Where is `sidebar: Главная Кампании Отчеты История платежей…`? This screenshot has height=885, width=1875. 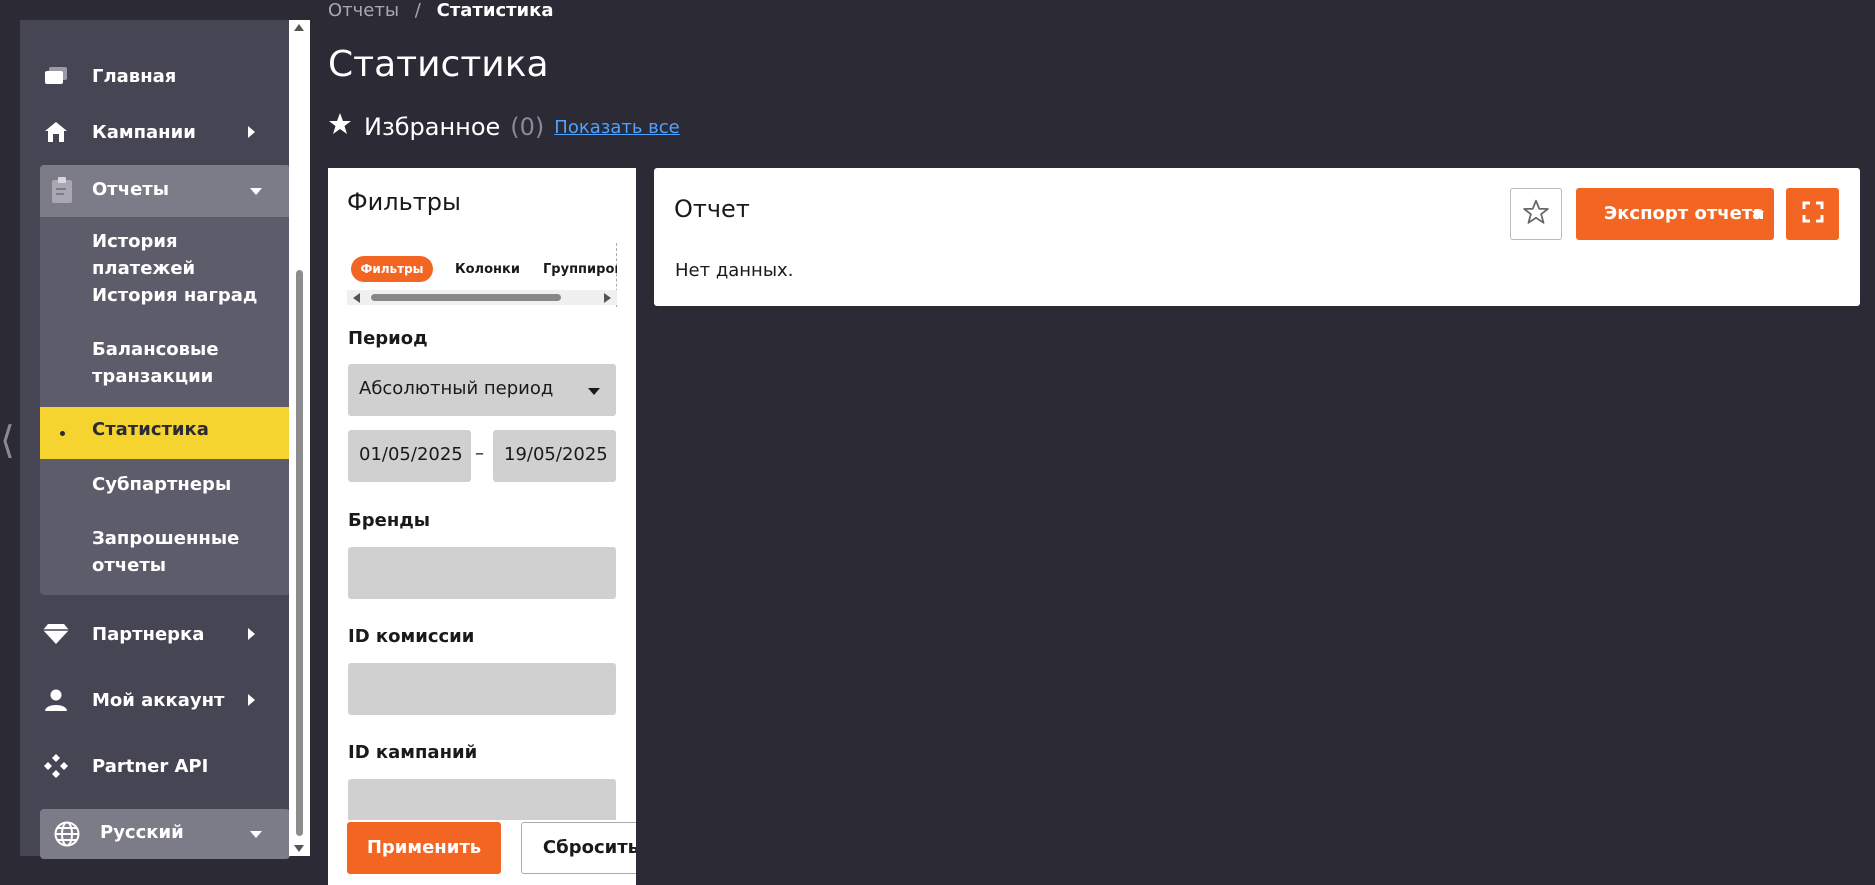
sidebar: Главная Кампании Отчеты История платежей… is located at coordinates (165, 439).